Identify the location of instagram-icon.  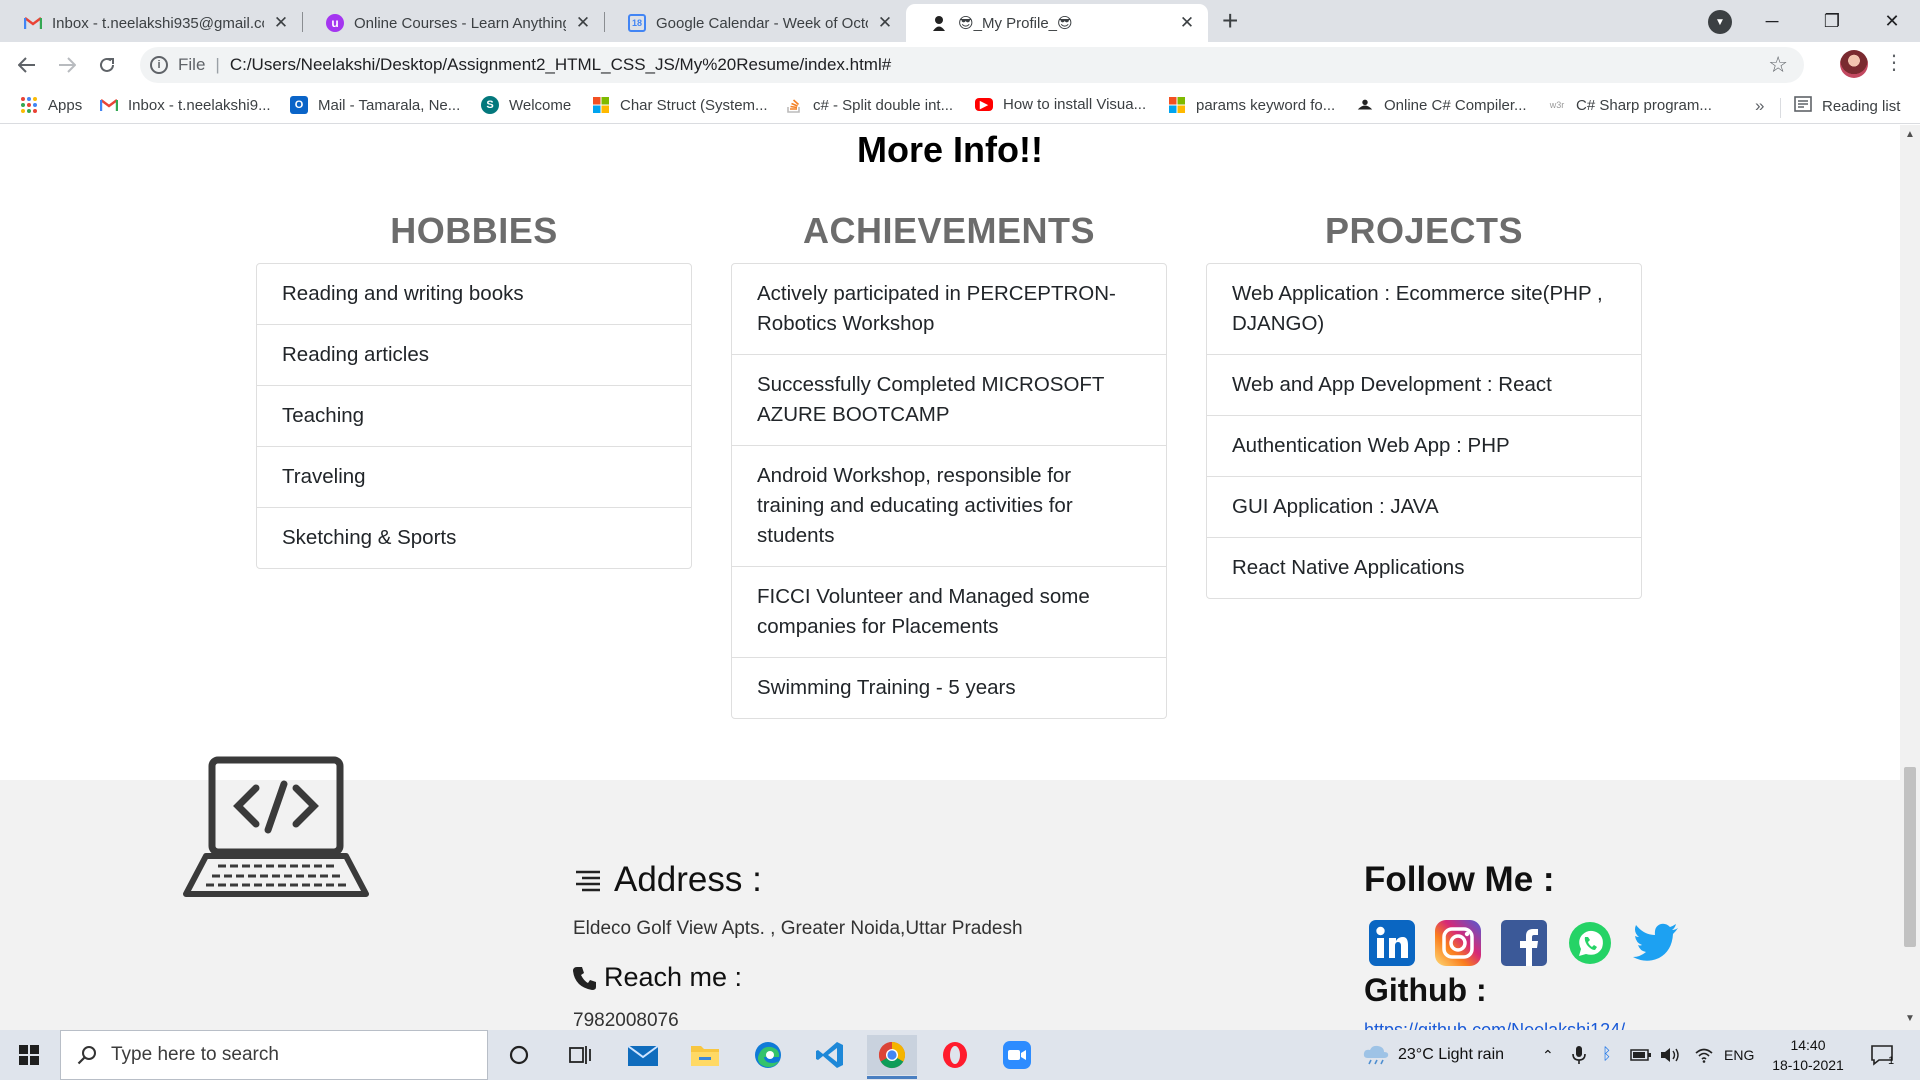
(1458, 943).